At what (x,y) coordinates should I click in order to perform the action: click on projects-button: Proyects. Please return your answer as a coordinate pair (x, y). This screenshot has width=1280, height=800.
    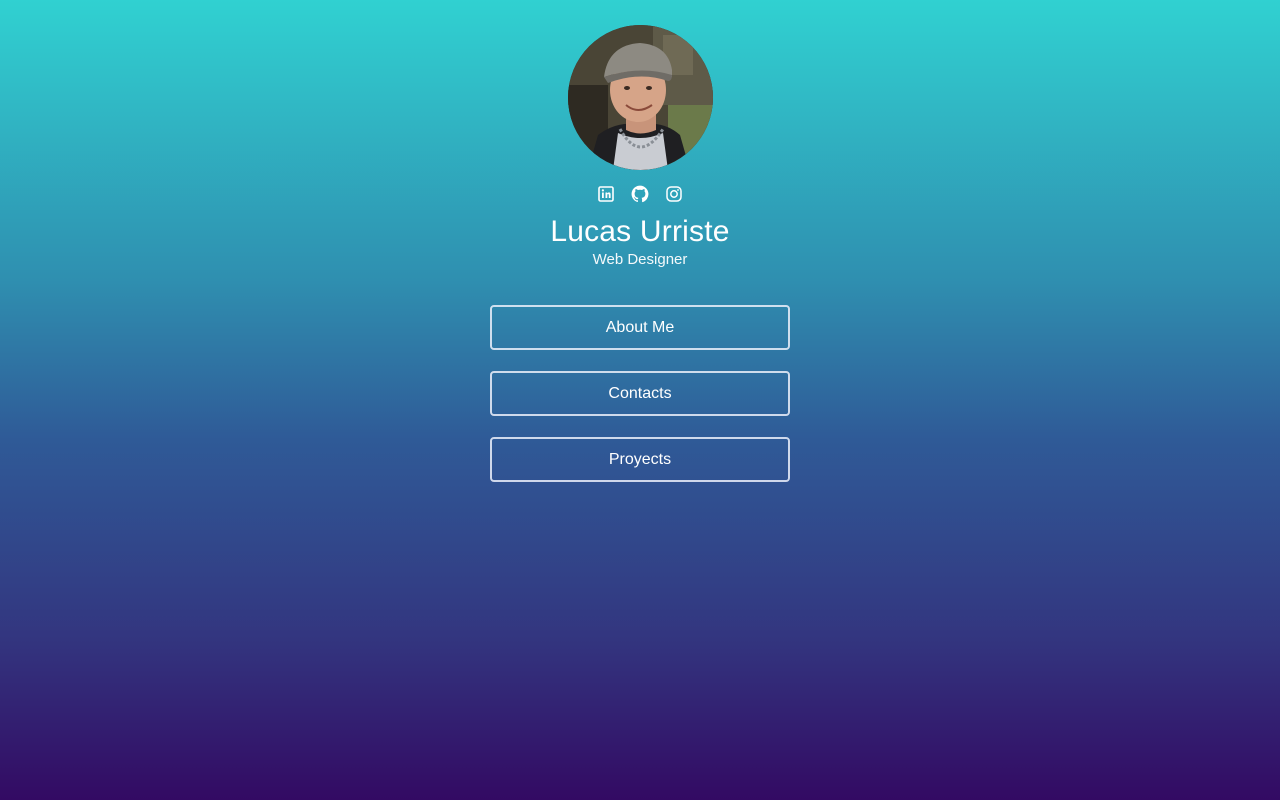
    Looking at the image, I should click on (640, 459).